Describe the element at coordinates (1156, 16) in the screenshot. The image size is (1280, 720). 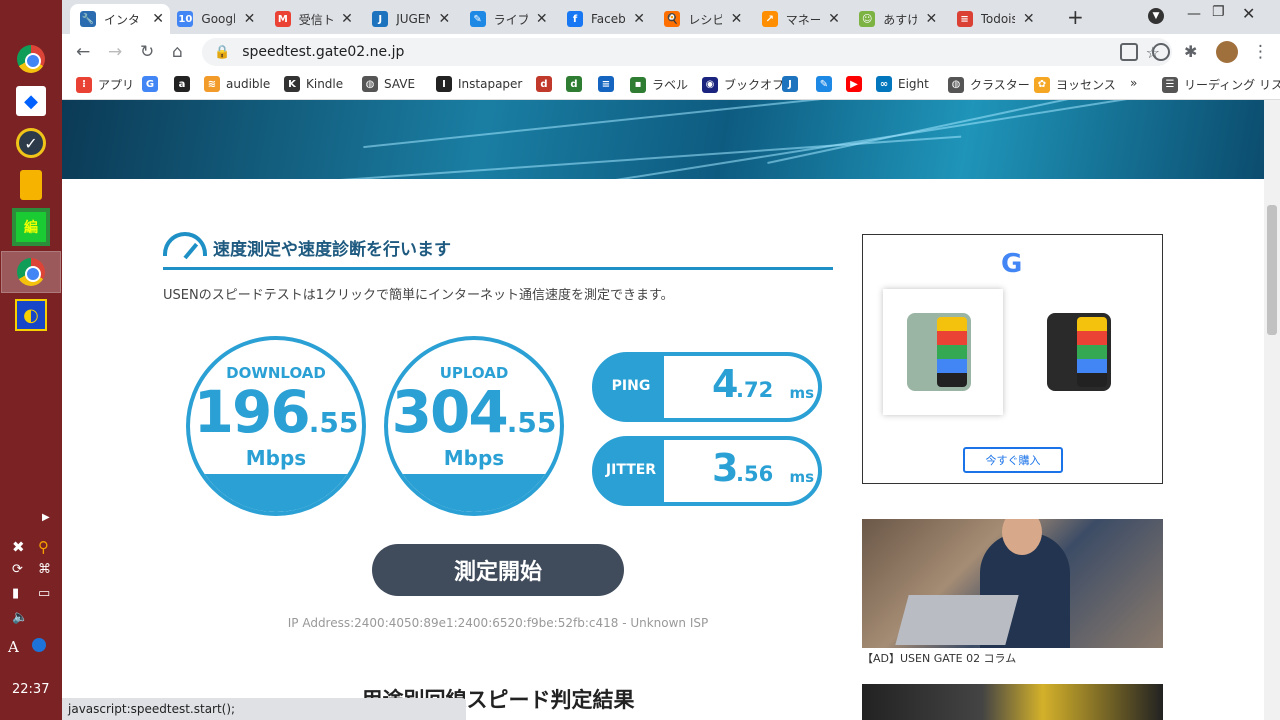
I see `tab-search-icon: ▼` at that location.